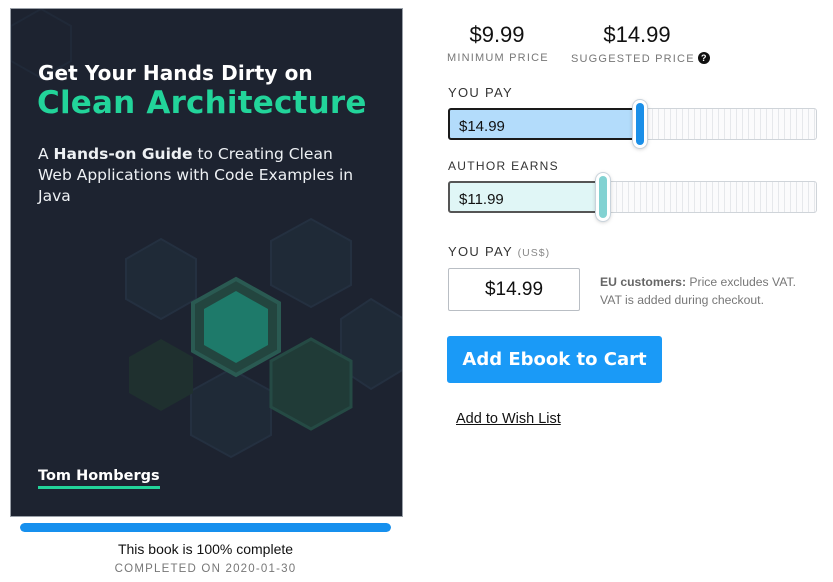 Image resolution: width=833 pixels, height=582 pixels. Describe the element at coordinates (481, 199) in the screenshot. I see `author-earns-slider-value: $11.99` at that location.